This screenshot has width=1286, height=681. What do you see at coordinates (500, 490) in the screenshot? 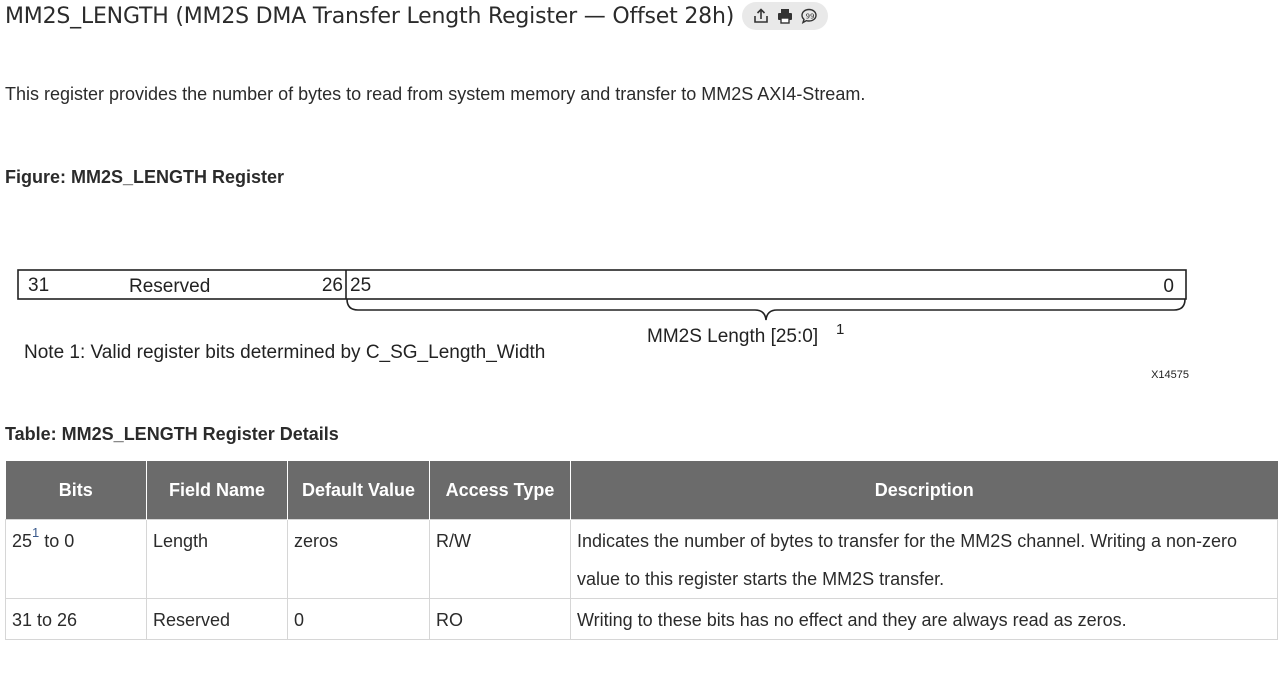
I see `header-access-type: Access Type` at bounding box center [500, 490].